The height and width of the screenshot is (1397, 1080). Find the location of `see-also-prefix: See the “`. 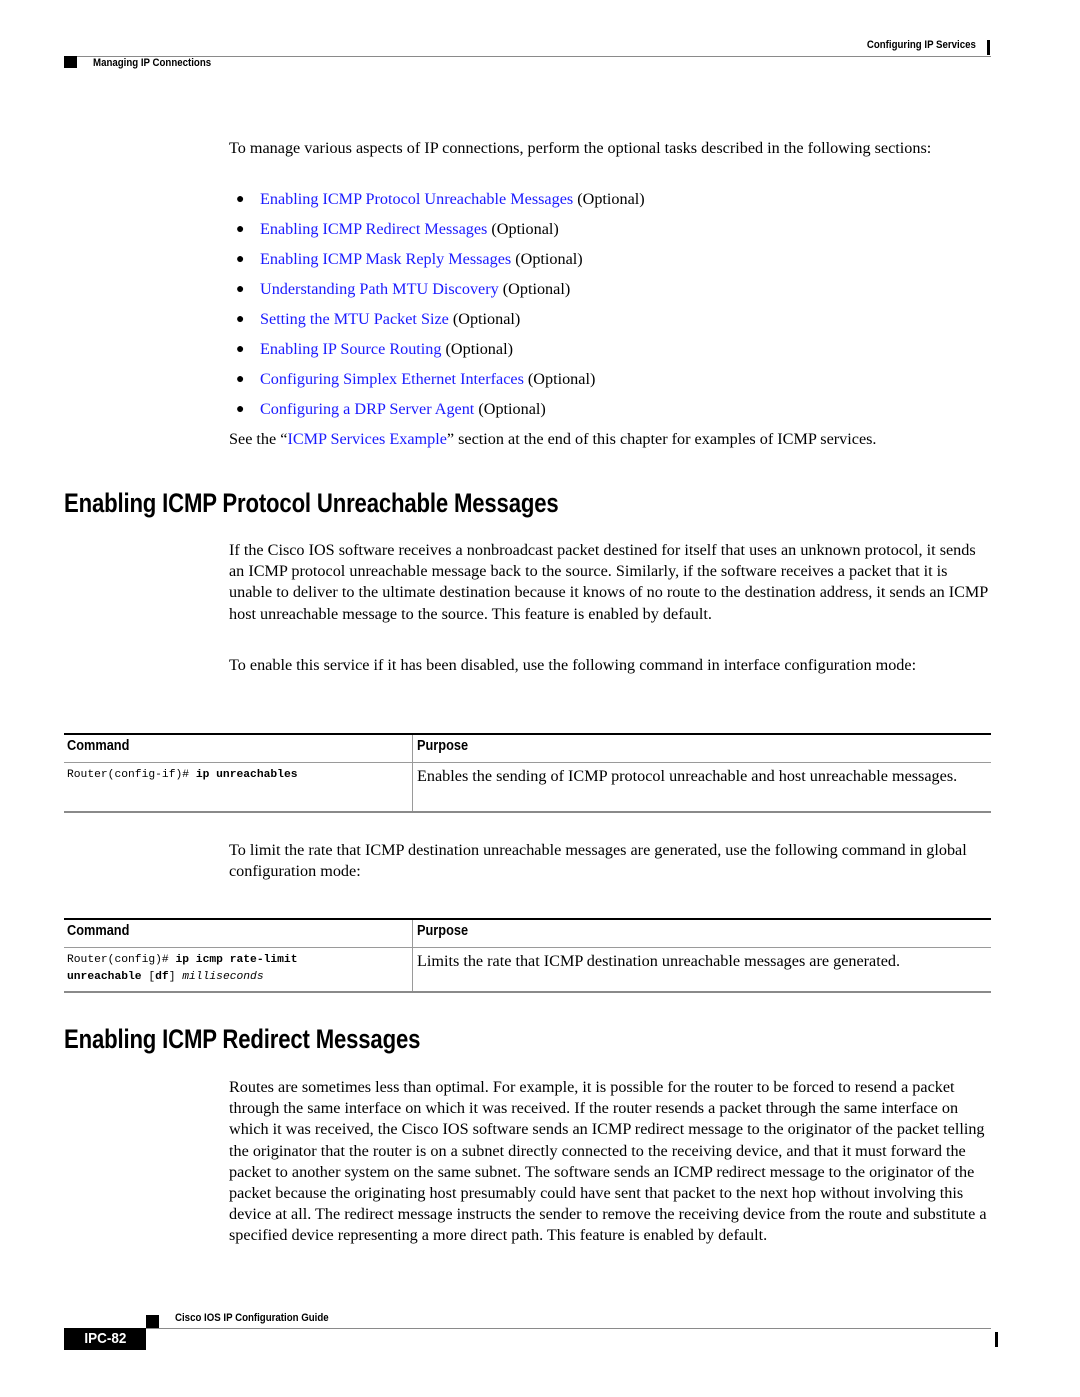

see-also-prefix: See the “ is located at coordinates (258, 439).